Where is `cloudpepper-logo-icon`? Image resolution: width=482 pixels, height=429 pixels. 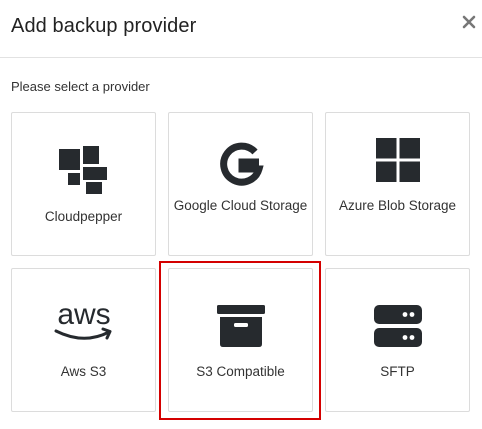
cloudpepper-logo-icon is located at coordinates (83, 170).